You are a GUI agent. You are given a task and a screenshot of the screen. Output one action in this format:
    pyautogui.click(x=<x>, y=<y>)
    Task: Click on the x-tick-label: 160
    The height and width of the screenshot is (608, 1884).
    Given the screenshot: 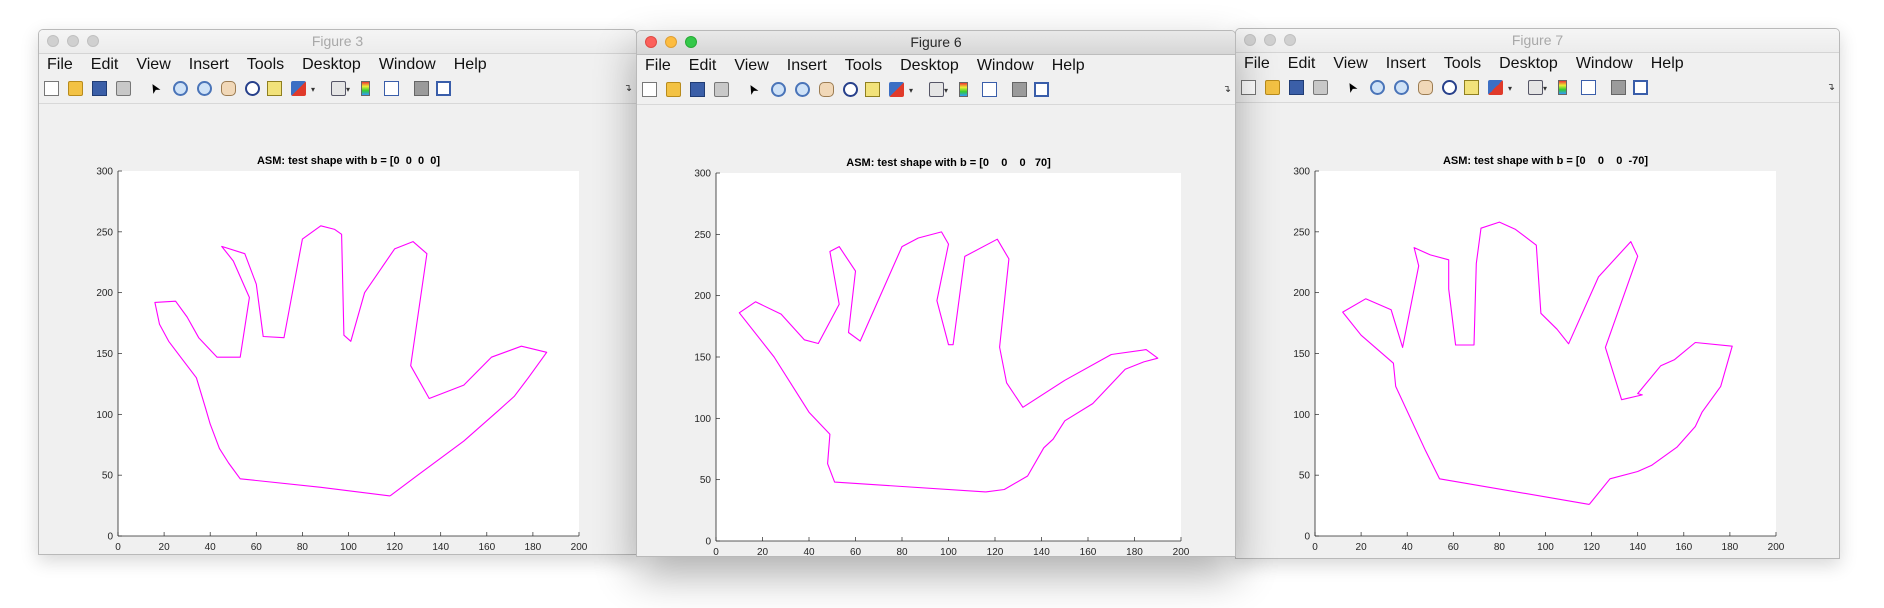 What is the action you would take?
    pyautogui.click(x=1683, y=547)
    